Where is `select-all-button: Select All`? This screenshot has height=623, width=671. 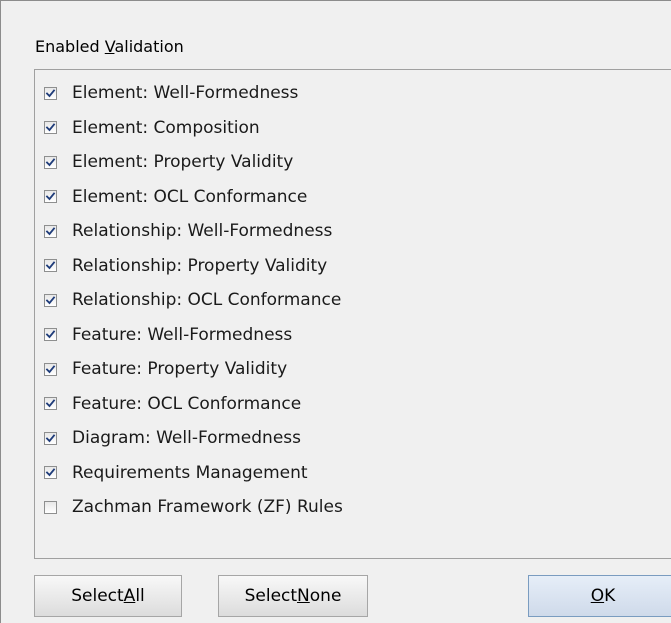
select-all-button: Select All is located at coordinates (108, 596).